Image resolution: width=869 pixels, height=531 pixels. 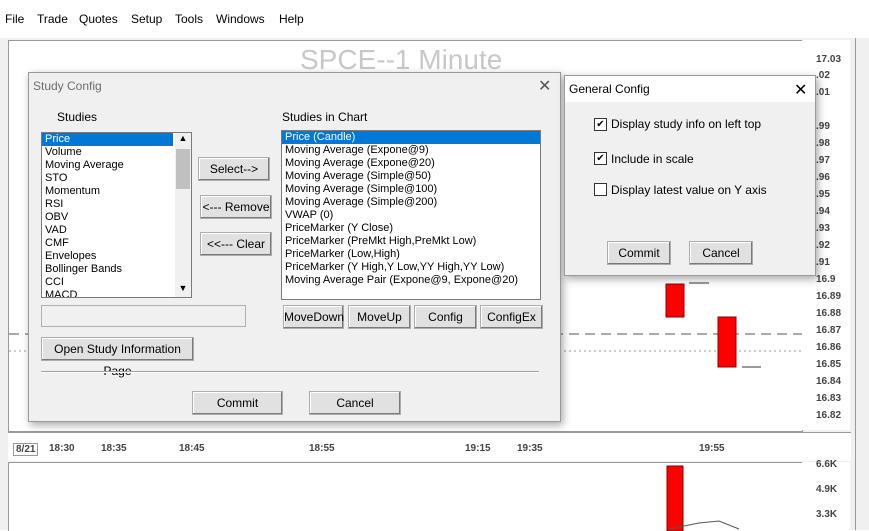 I want to click on y-tick: 16.85, so click(x=829, y=364).